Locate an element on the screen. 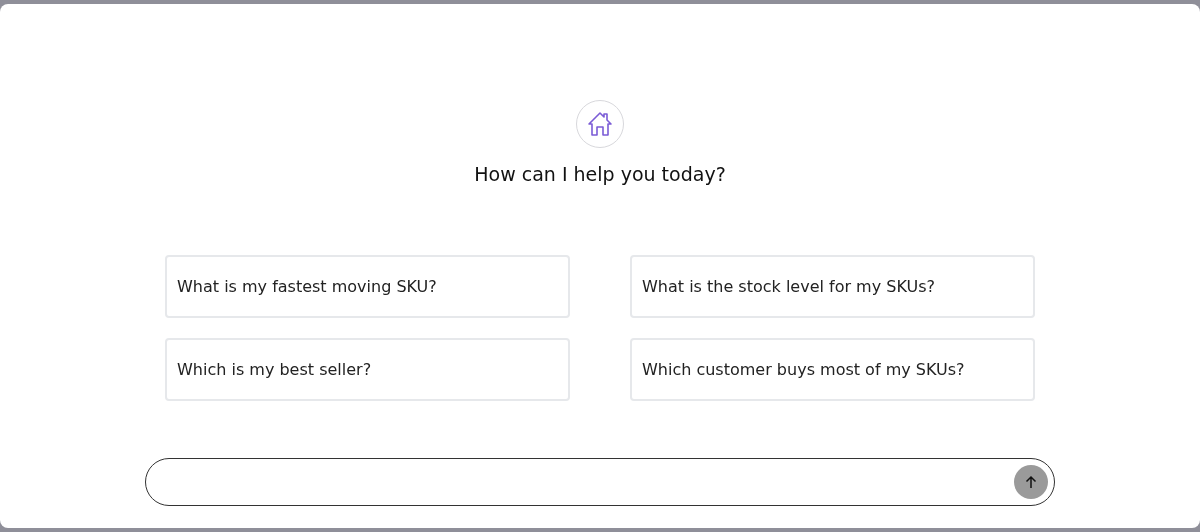  arrow-up-icon is located at coordinates (1031, 482).